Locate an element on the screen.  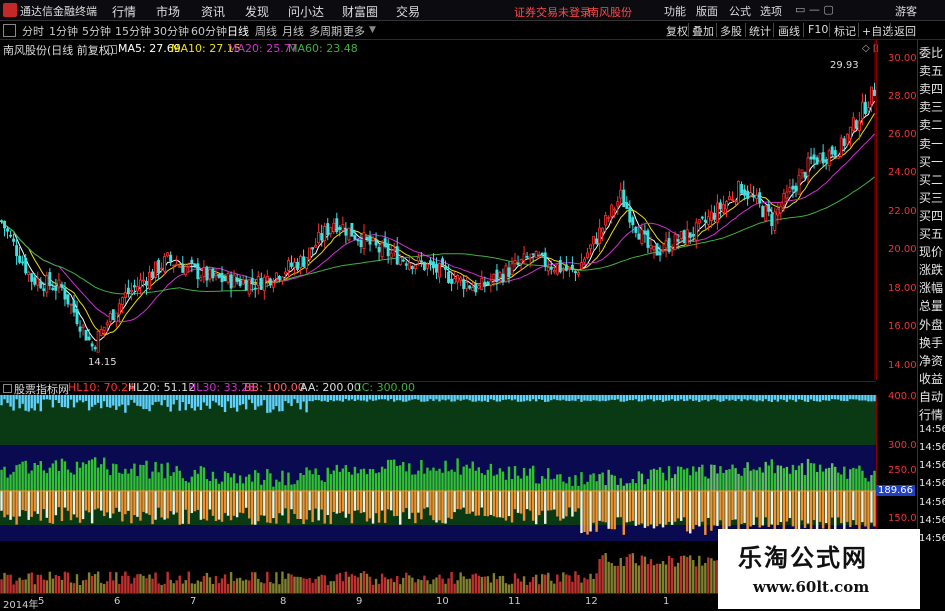
date-label: 7 is located at coordinates (193, 601).